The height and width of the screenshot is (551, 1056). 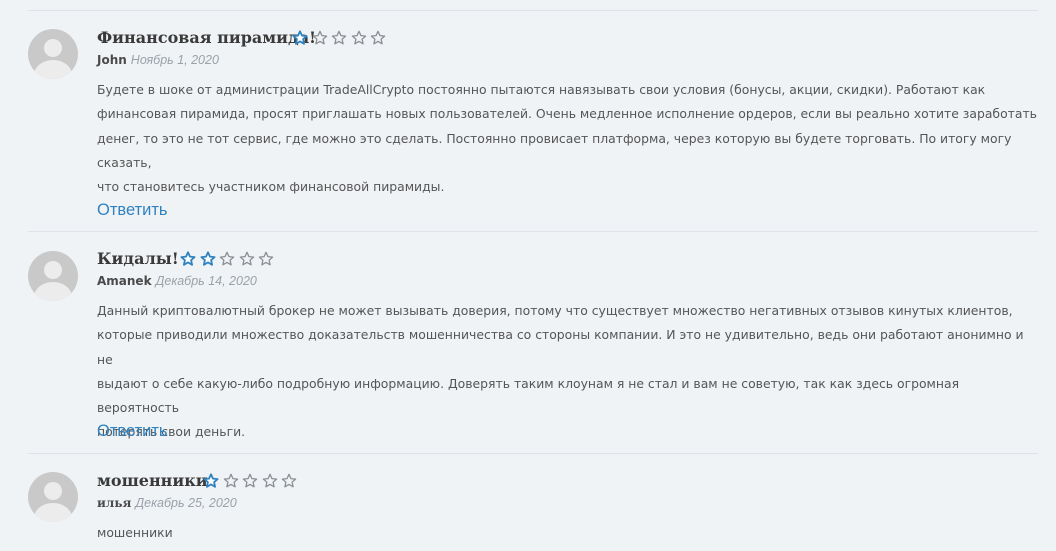 I want to click on review-author: Amanek, so click(x=124, y=281).